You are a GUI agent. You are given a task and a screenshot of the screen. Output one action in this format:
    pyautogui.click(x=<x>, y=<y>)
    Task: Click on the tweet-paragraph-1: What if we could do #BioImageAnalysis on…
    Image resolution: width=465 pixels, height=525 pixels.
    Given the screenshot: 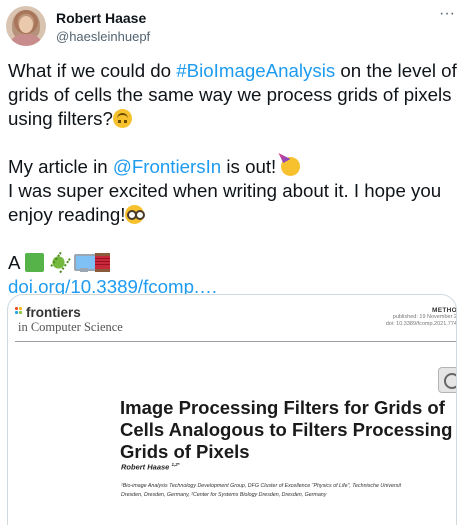 What is the action you would take?
    pyautogui.click(x=234, y=95)
    